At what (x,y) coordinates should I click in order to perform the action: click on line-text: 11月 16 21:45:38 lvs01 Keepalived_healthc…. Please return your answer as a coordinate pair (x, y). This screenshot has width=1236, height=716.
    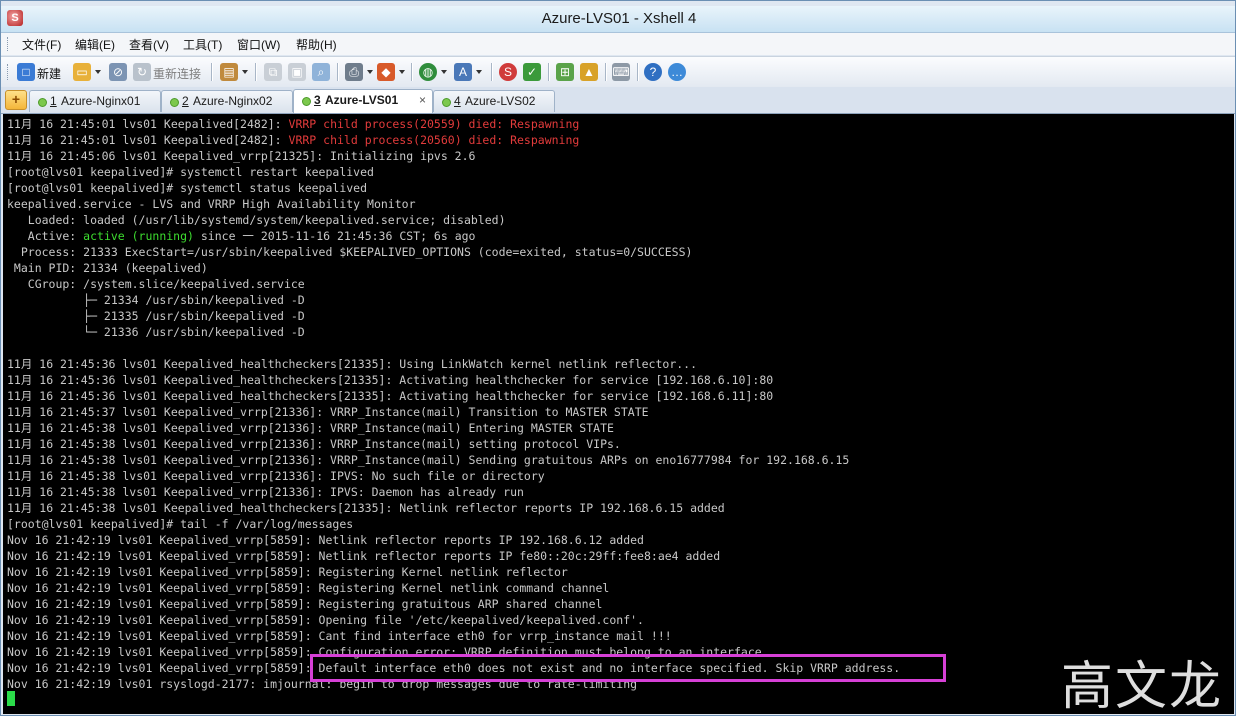
    Looking at the image, I should click on (366, 508).